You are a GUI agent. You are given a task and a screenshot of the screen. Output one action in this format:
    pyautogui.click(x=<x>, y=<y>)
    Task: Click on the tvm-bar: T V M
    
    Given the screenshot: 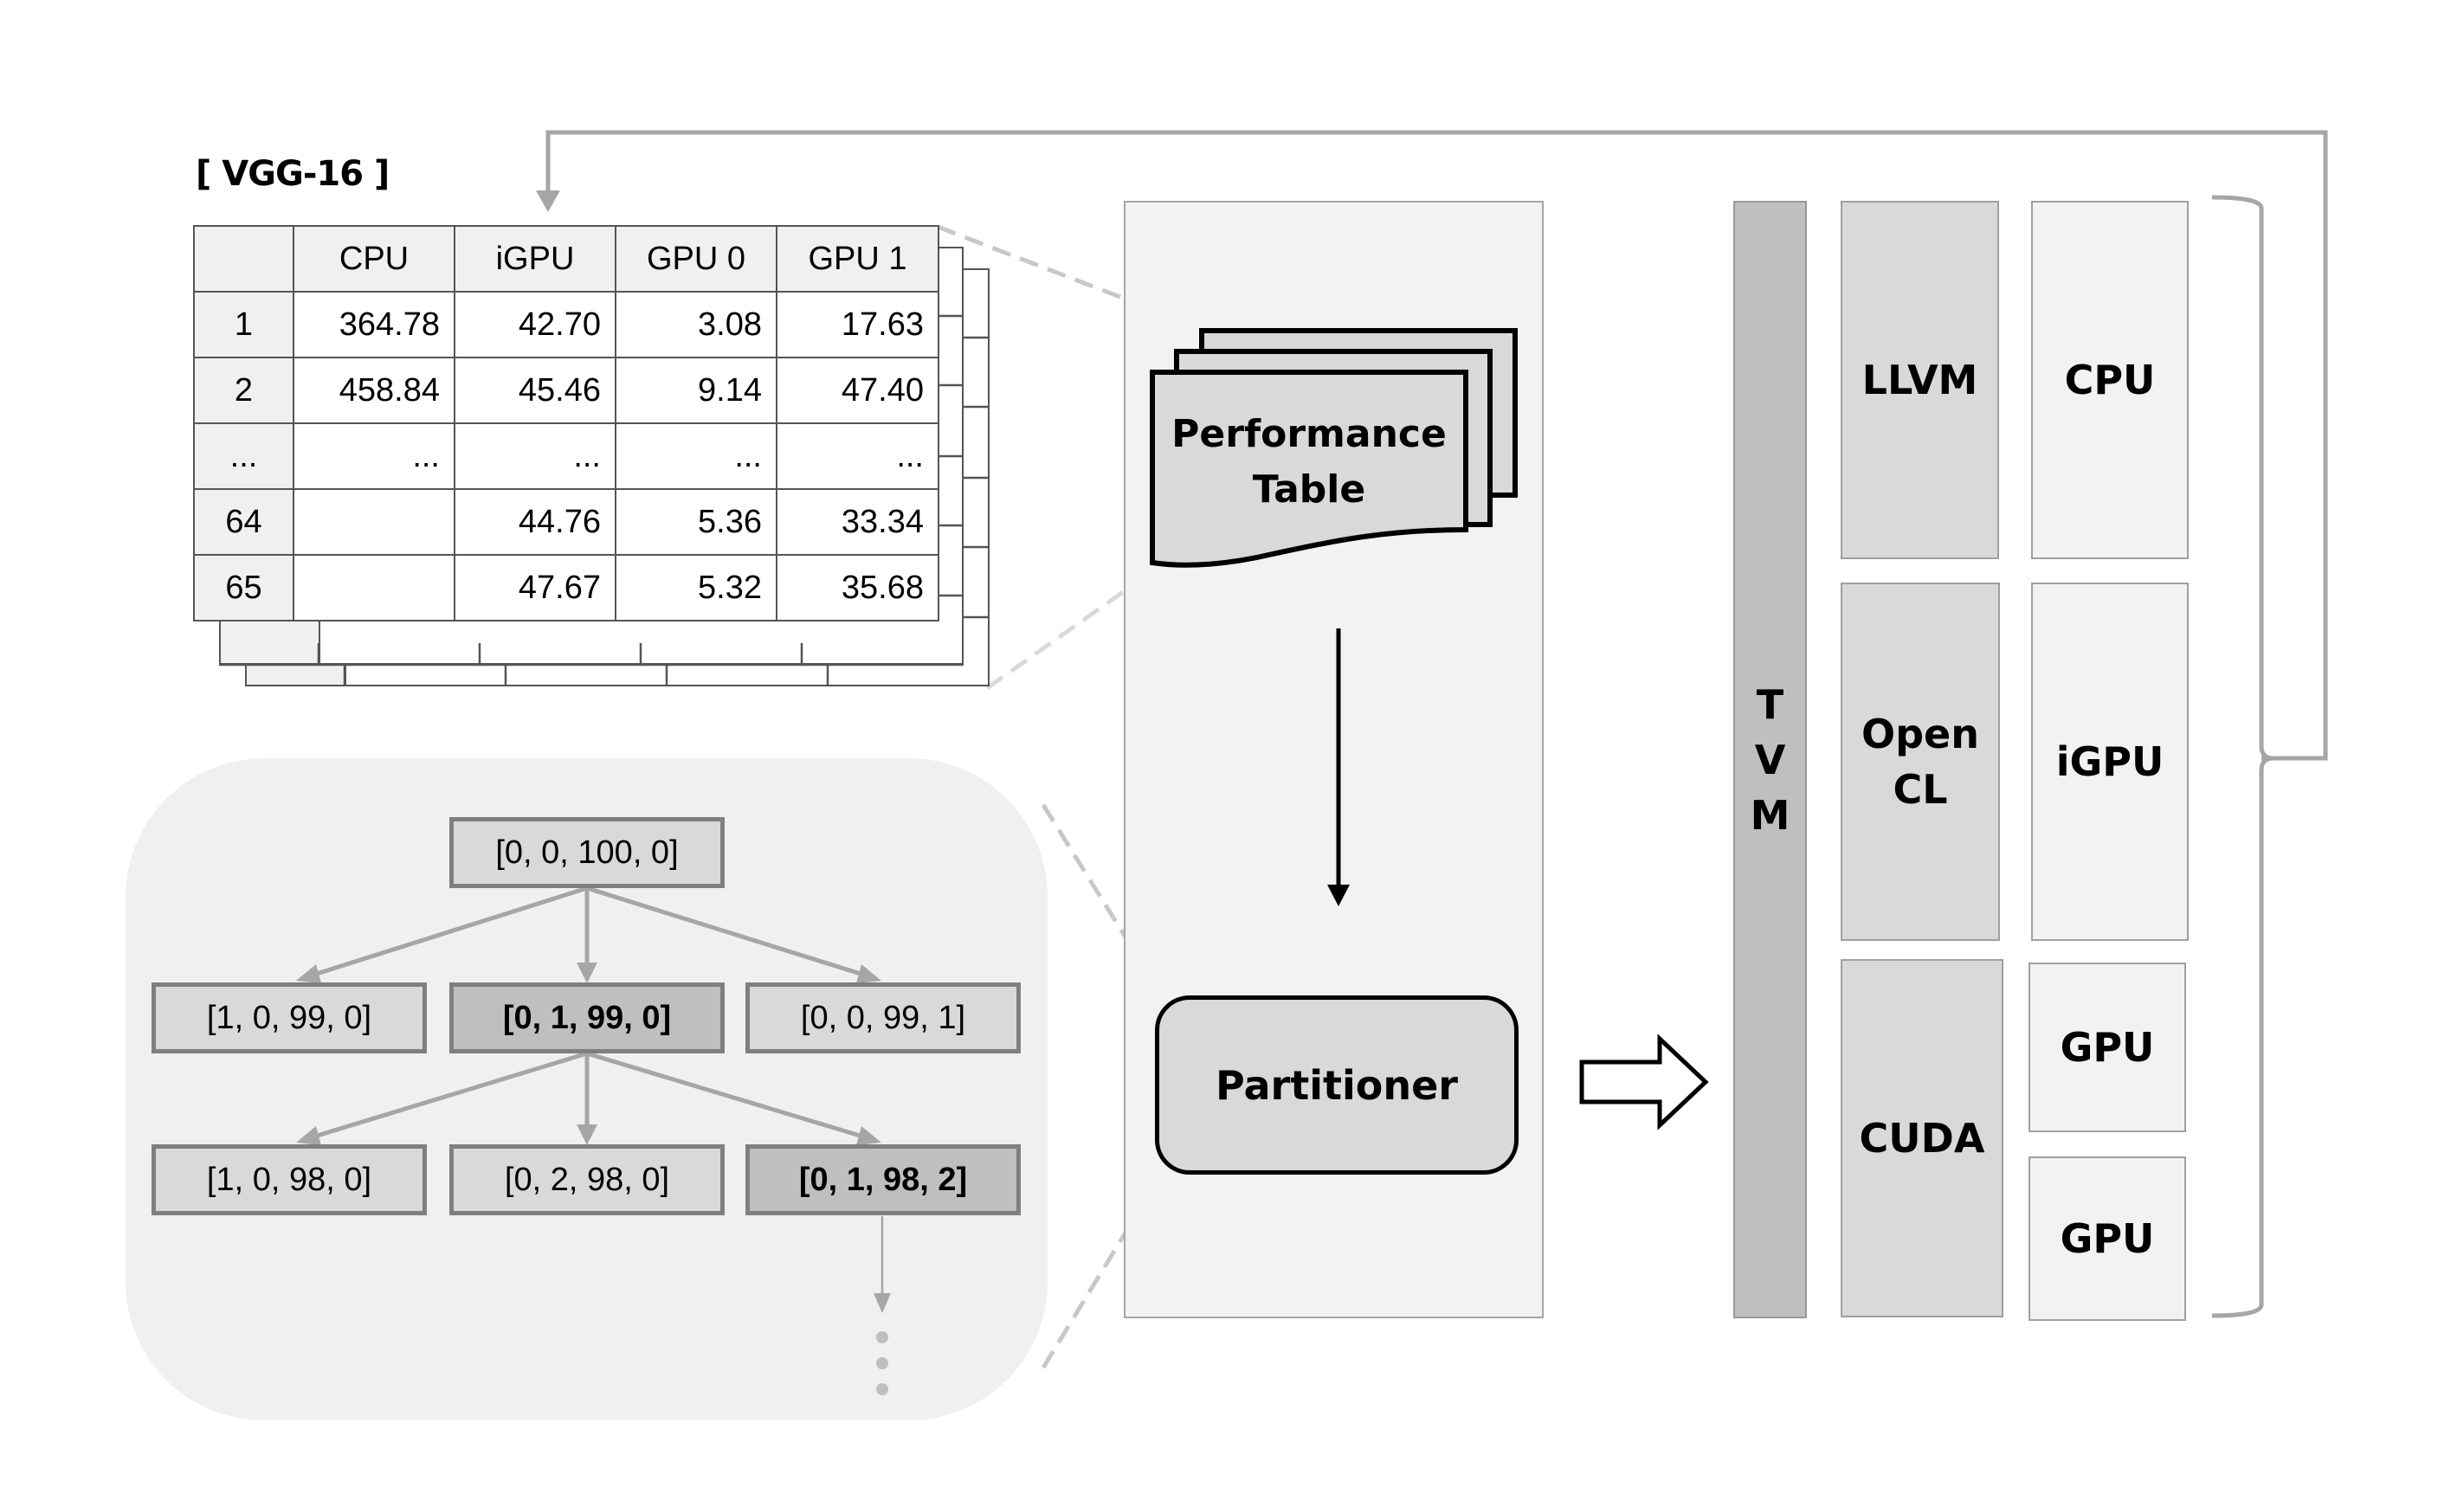 What is the action you would take?
    pyautogui.click(x=1770, y=760)
    